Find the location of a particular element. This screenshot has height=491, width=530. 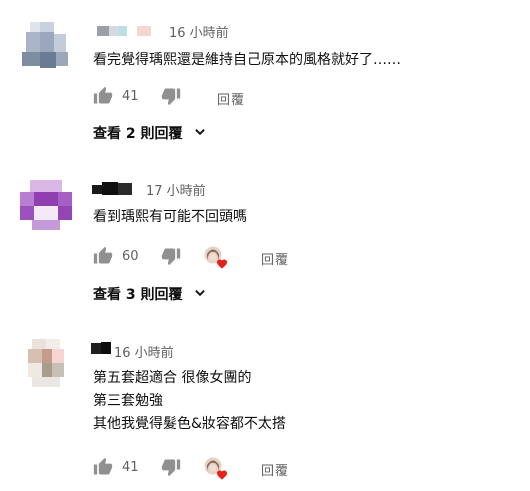

like-count: 60 is located at coordinates (130, 256).